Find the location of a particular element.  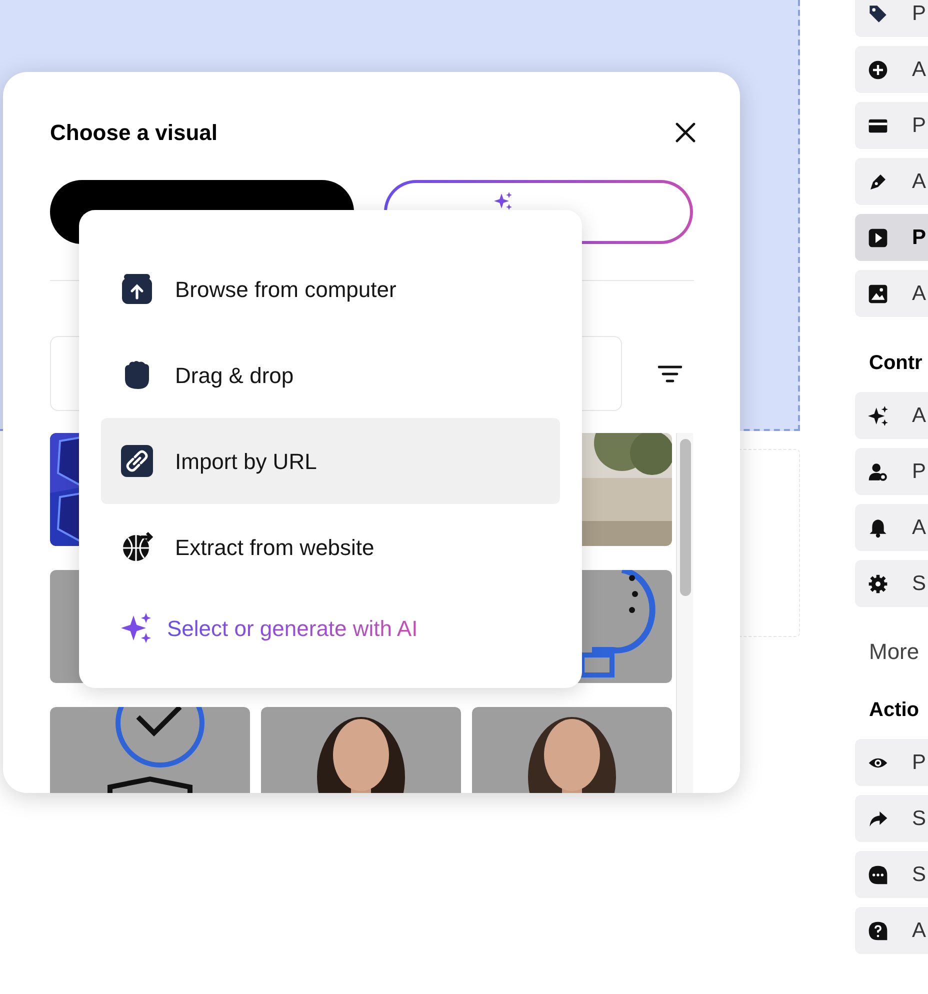

chat-icon is located at coordinates (878, 874).